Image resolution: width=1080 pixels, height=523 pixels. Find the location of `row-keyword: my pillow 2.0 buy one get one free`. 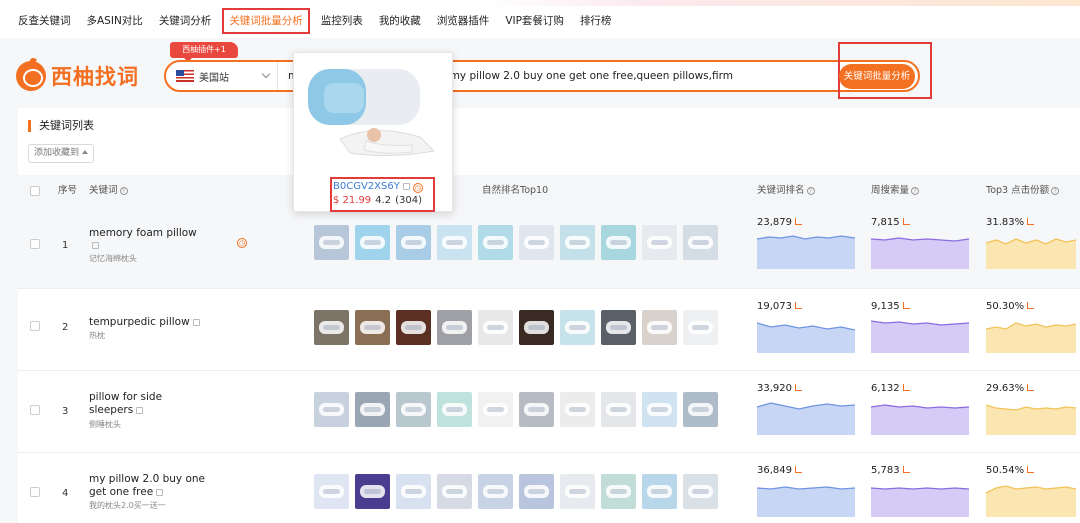

row-keyword: my pillow 2.0 buy one get one free is located at coordinates (148, 486).